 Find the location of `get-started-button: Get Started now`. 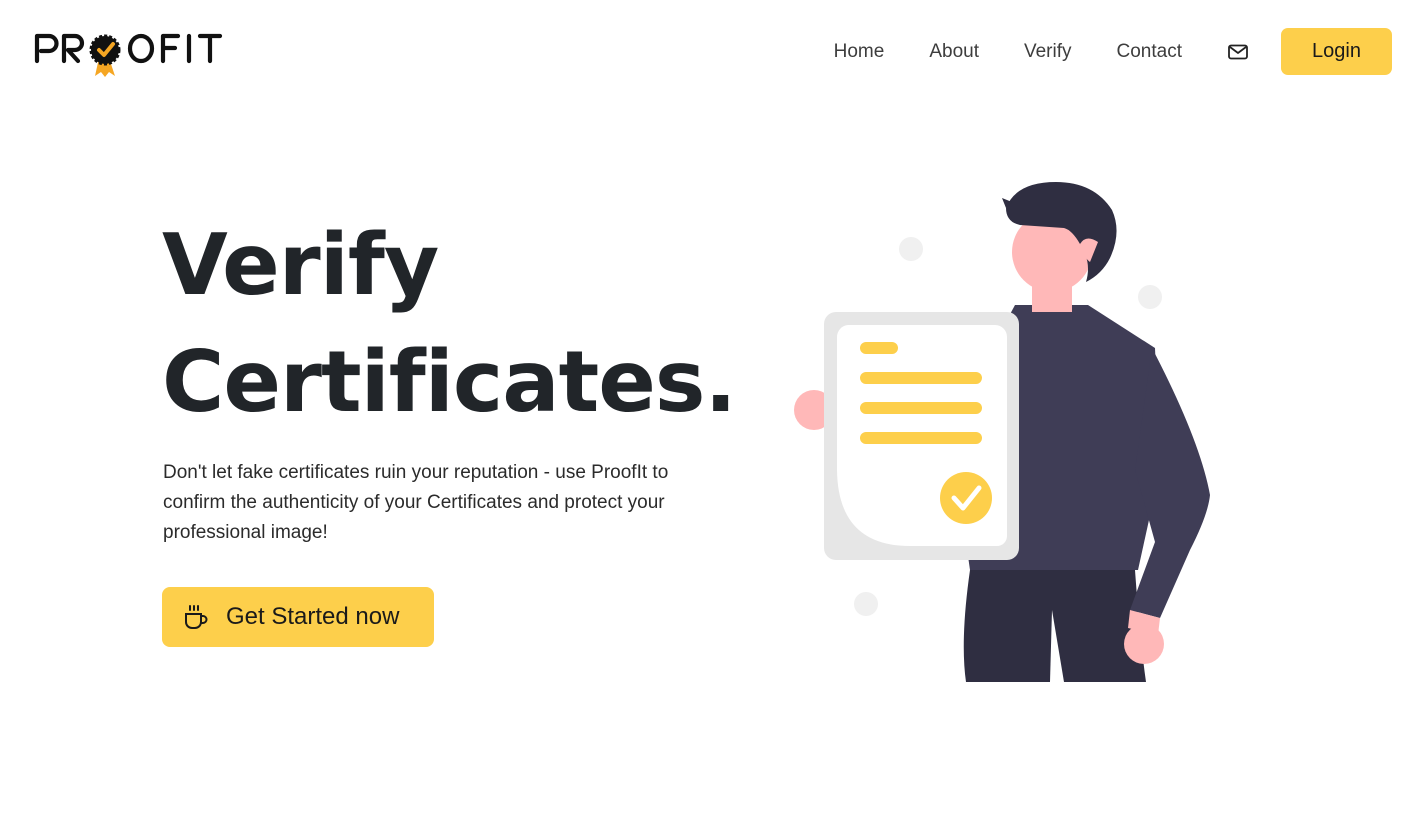

get-started-button: Get Started now is located at coordinates (298, 617).